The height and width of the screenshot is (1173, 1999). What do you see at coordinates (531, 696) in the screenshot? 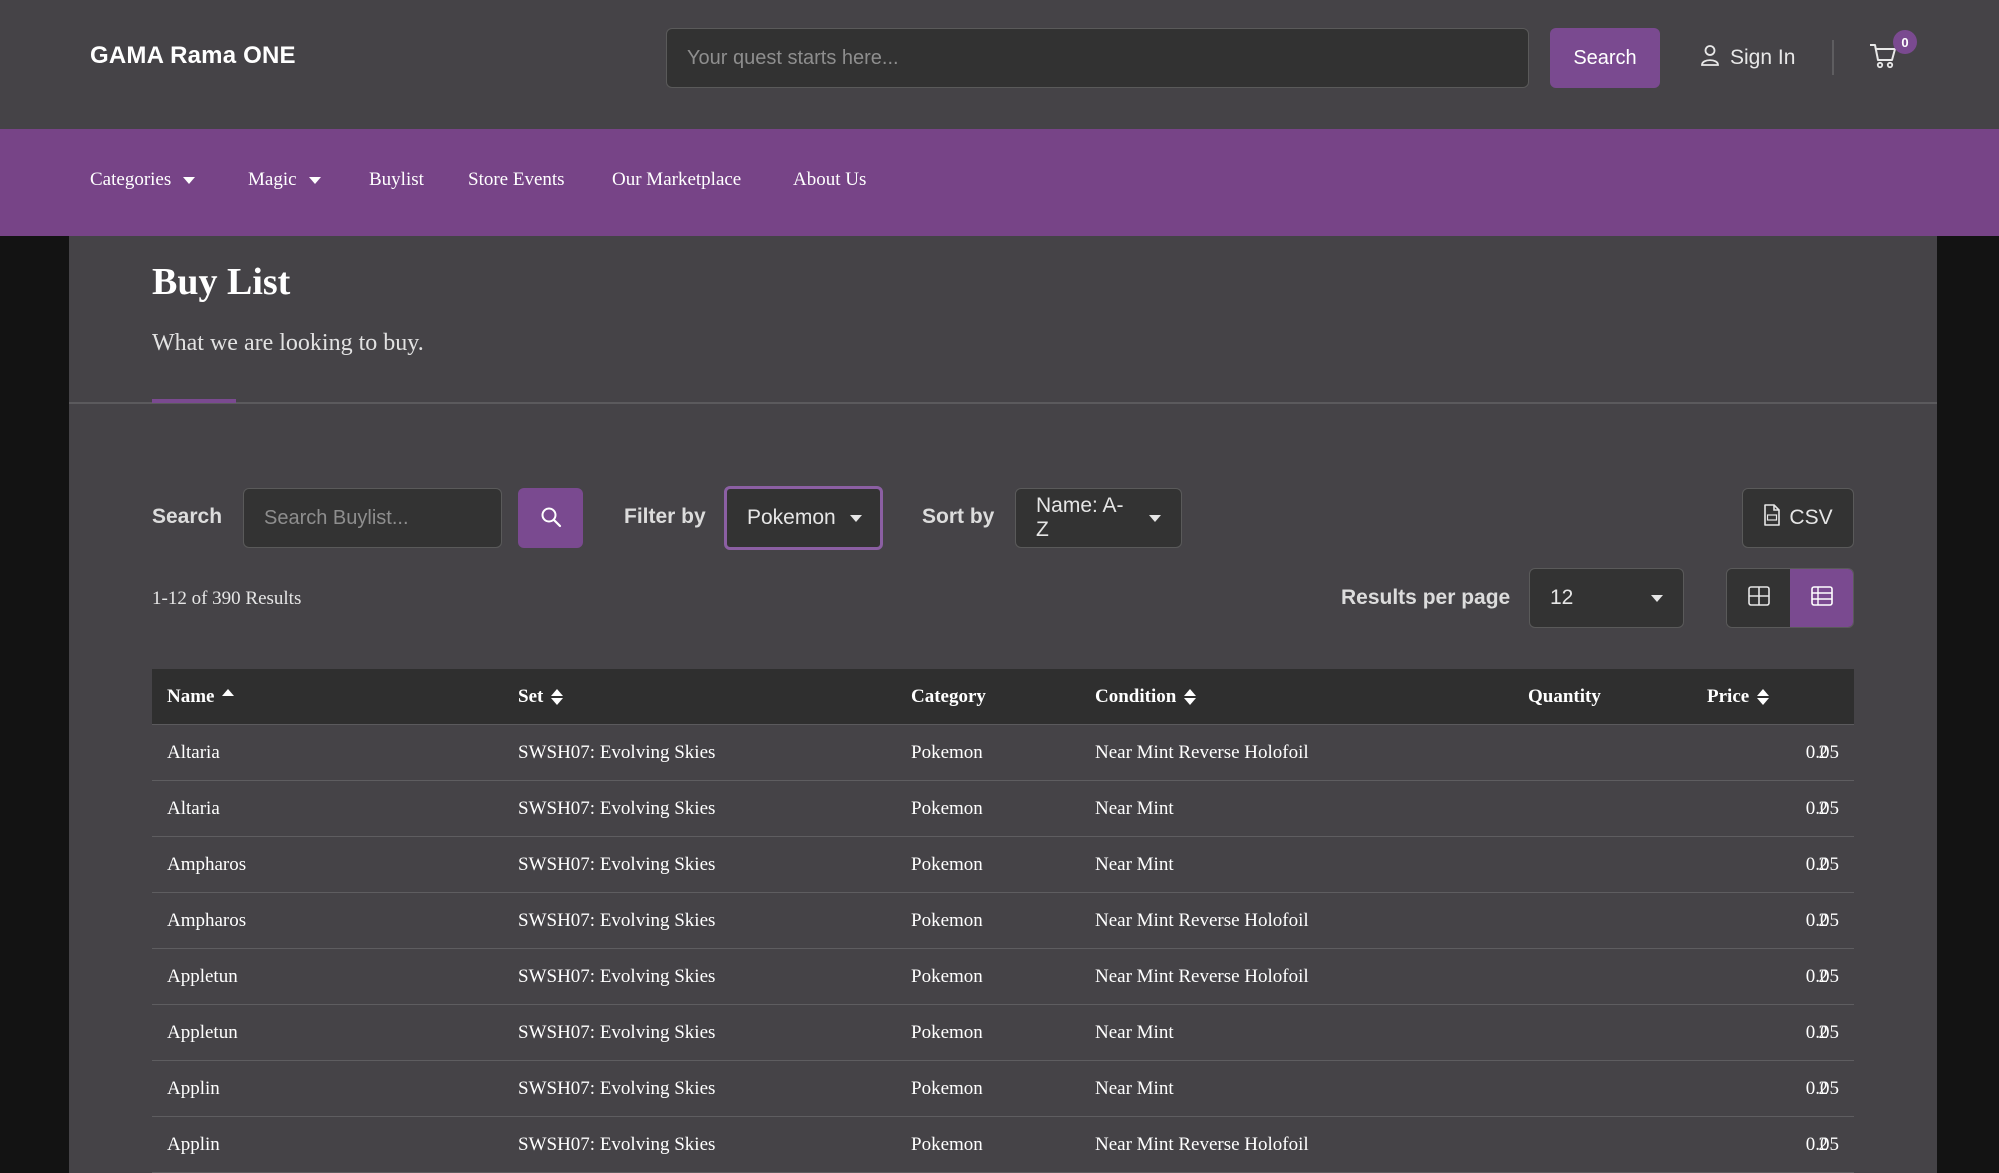
I see `column-label: Set` at bounding box center [531, 696].